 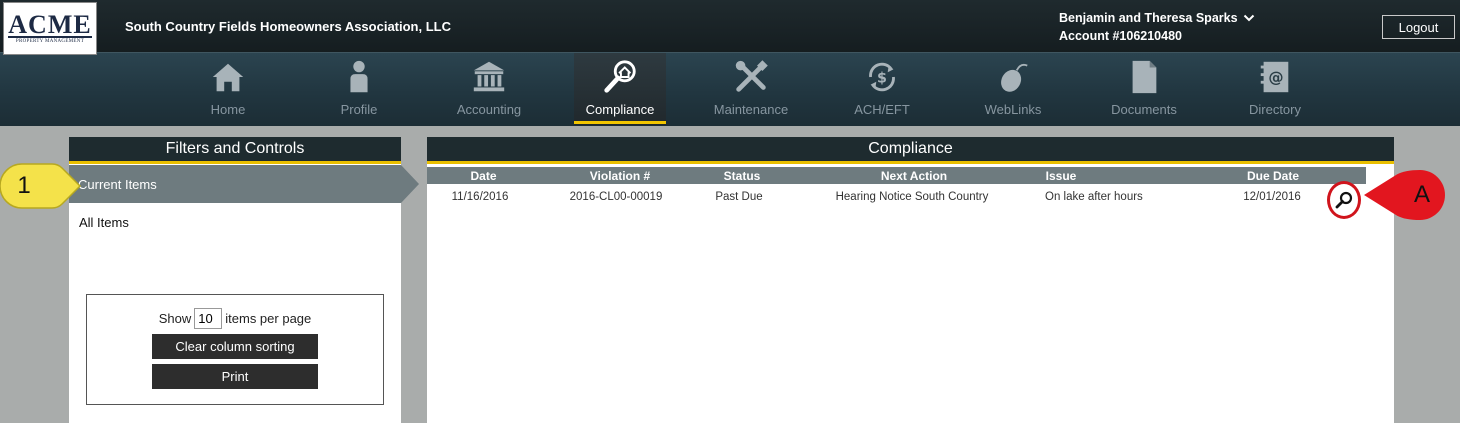 What do you see at coordinates (1061, 176) in the screenshot?
I see `col-issue: Issue` at bounding box center [1061, 176].